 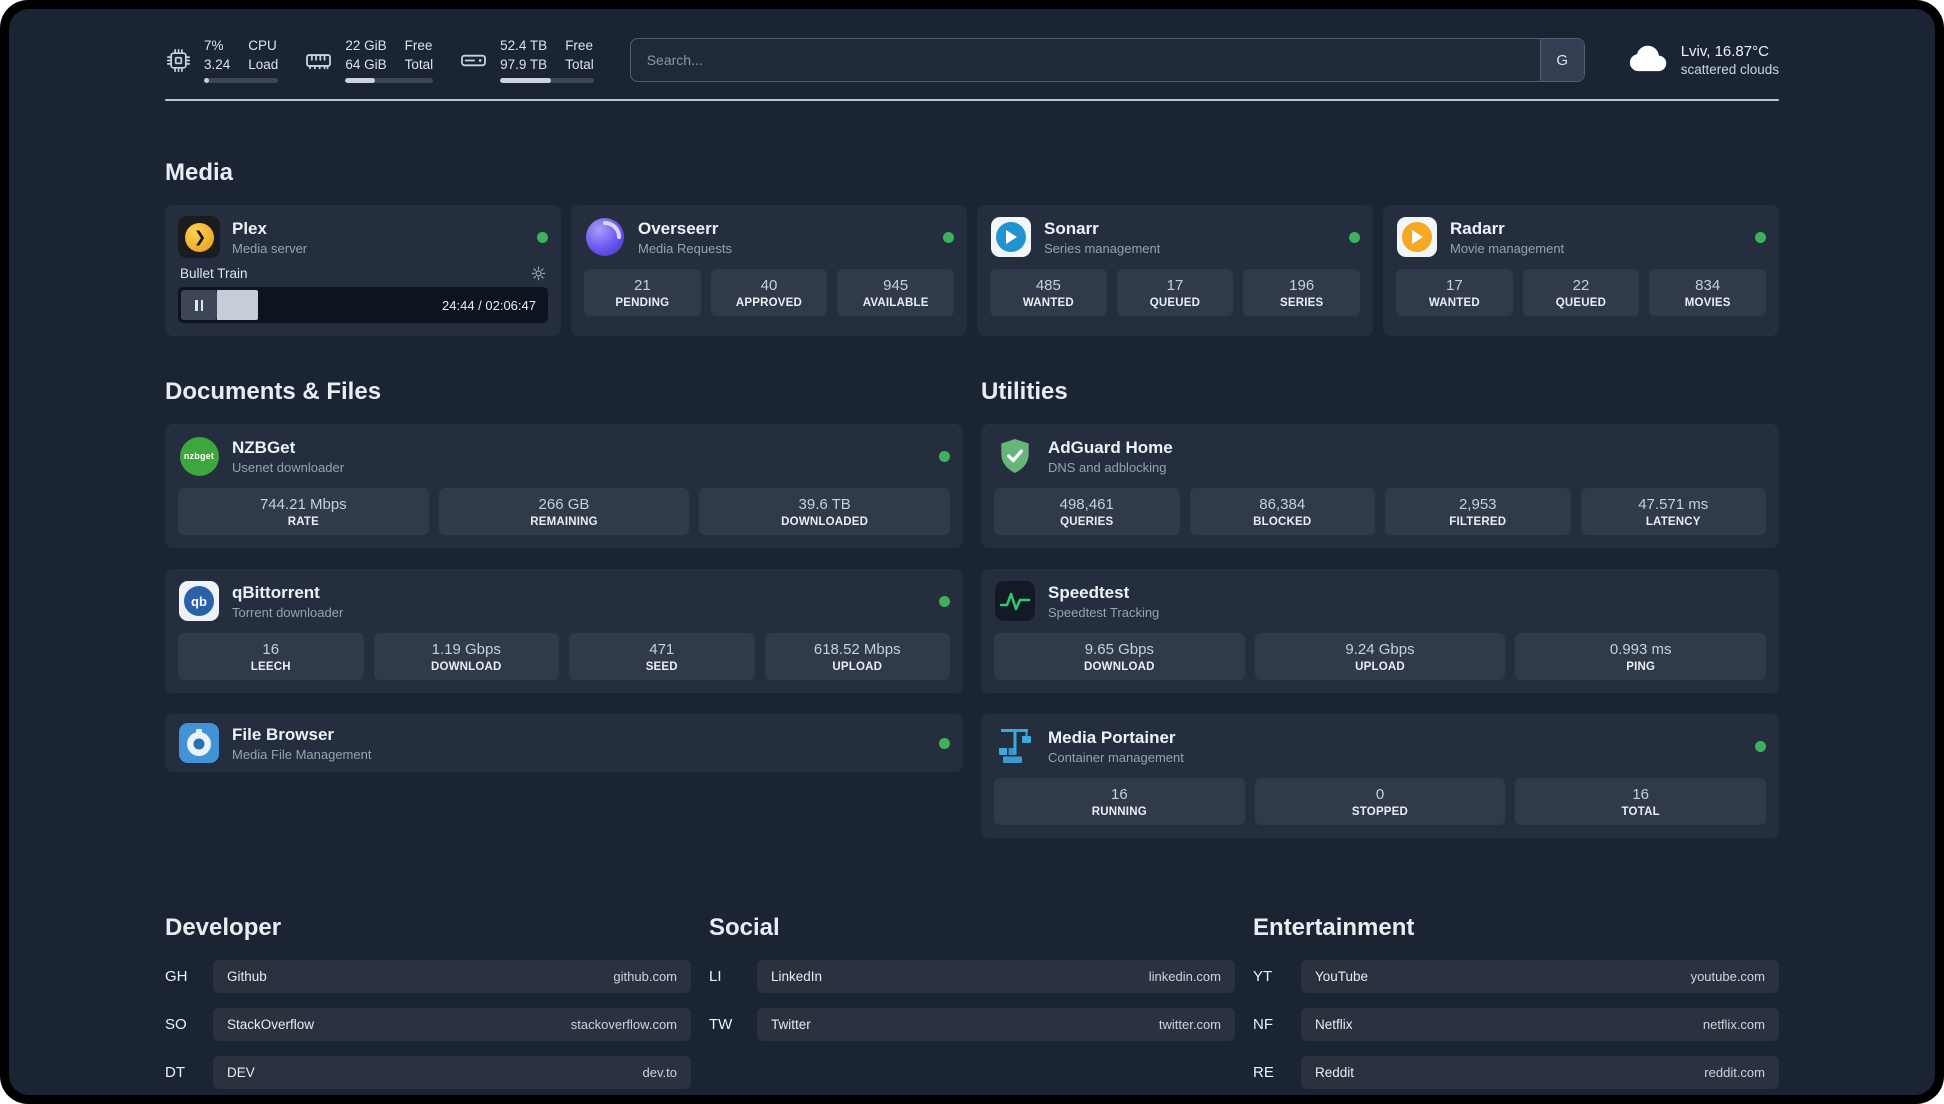 What do you see at coordinates (366, 45) in the screenshot?
I see `memory-free-value: 22 GiB` at bounding box center [366, 45].